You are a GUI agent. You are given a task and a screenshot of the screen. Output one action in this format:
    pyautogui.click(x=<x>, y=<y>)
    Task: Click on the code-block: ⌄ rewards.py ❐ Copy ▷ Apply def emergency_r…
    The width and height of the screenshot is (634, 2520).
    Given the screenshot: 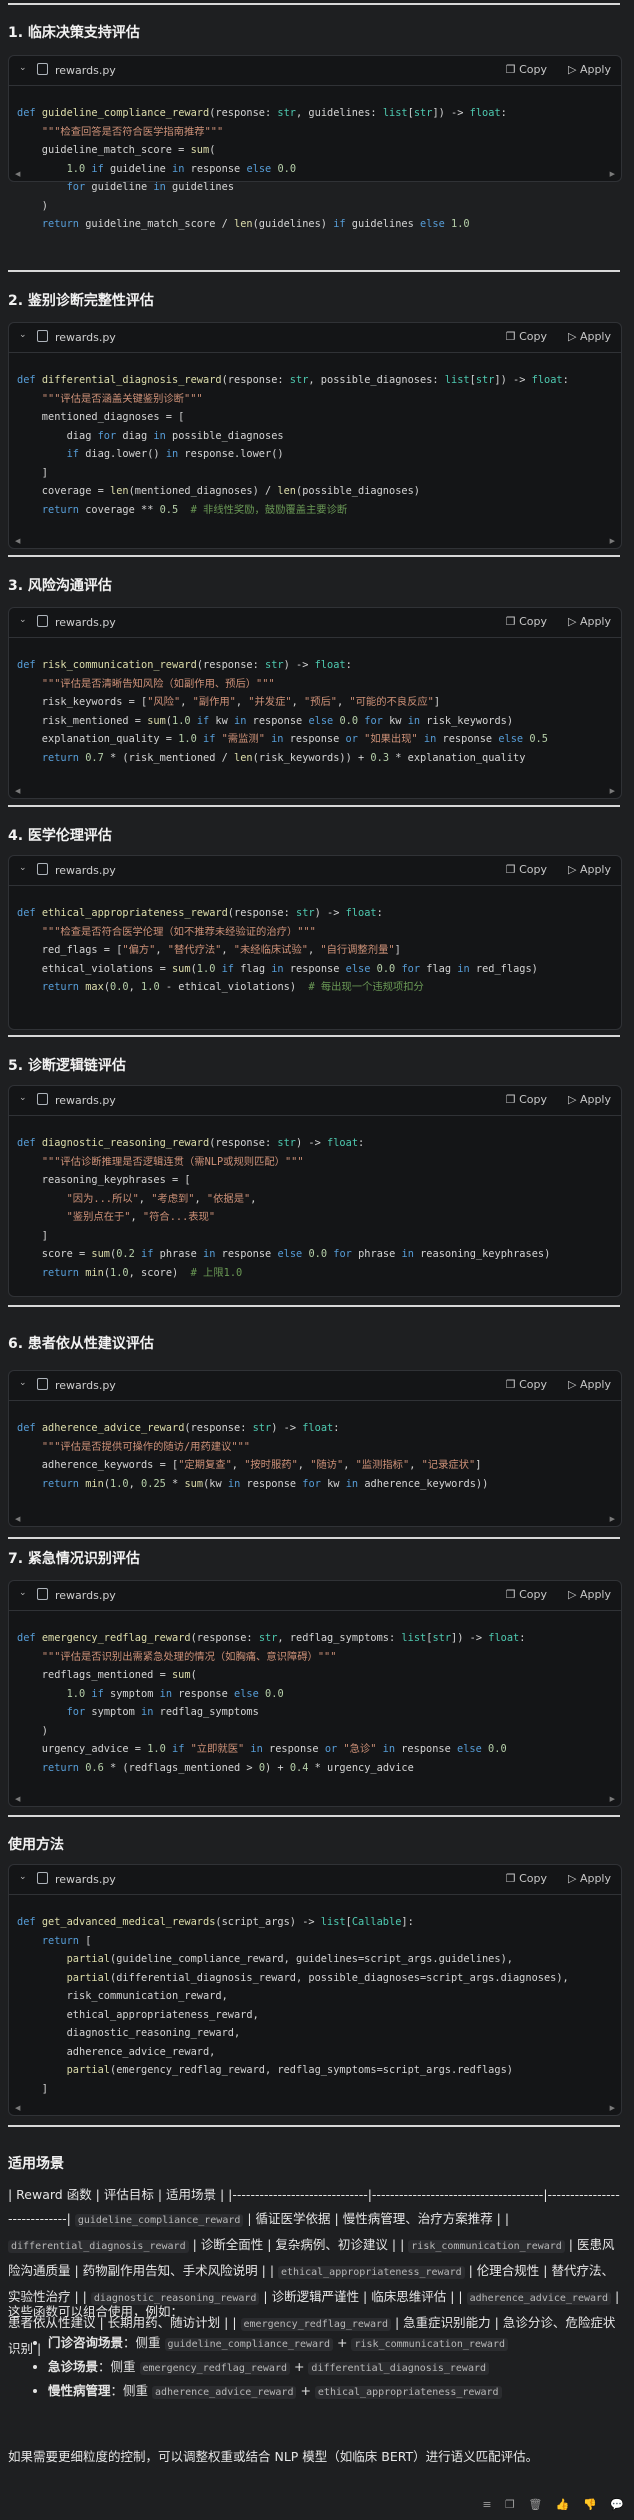 What is the action you would take?
    pyautogui.click(x=315, y=1693)
    